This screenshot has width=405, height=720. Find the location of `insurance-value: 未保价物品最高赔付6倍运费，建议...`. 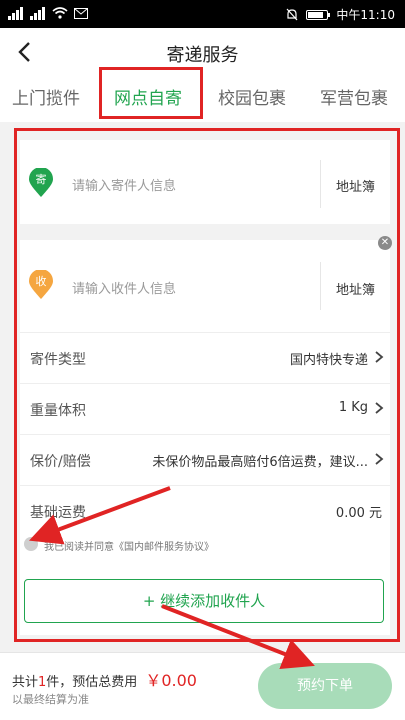

insurance-value: 未保价物品最高赔付6倍运费，建议... is located at coordinates (260, 462).